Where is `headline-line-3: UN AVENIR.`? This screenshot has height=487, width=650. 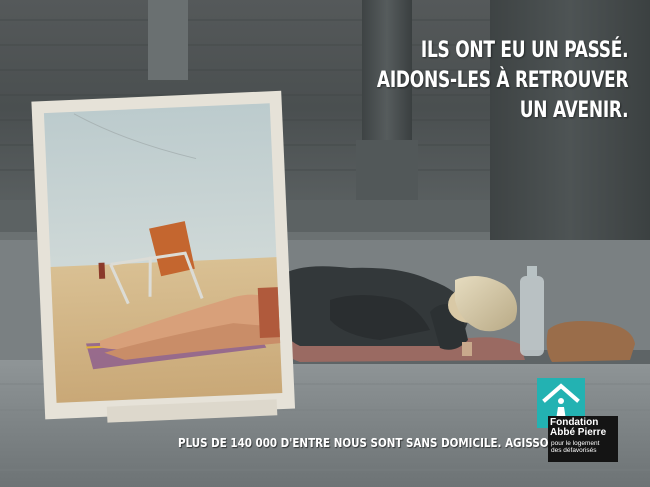
headline-line-3: UN AVENIR. is located at coordinates (573, 110).